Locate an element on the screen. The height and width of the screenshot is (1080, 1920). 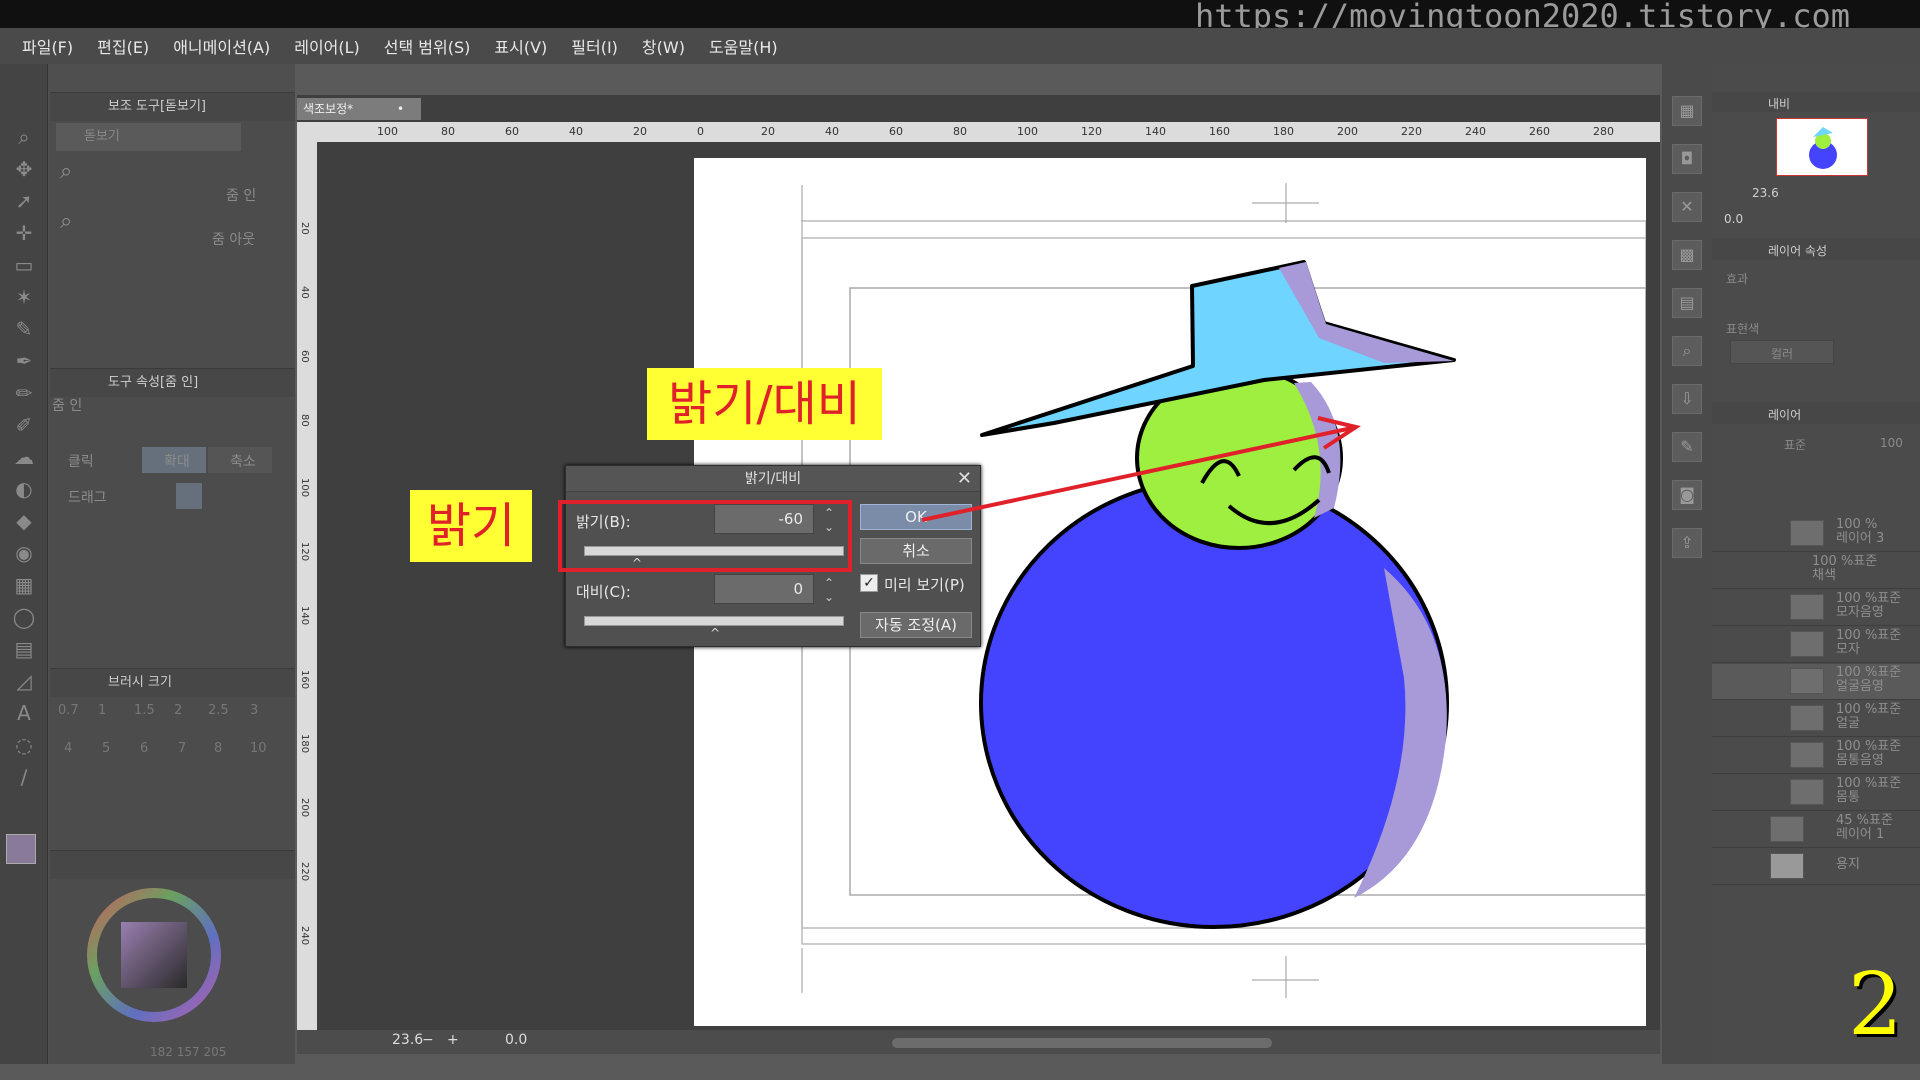
brush-size-5: 3 is located at coordinates (254, 710).